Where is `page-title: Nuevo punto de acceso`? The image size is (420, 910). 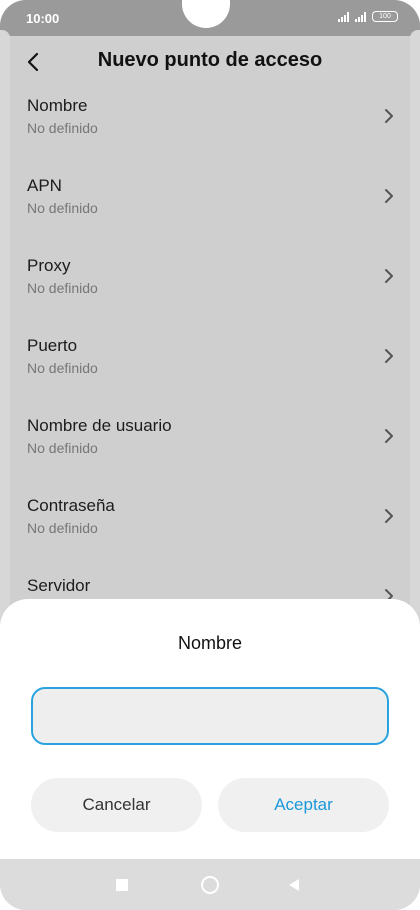 page-title: Nuevo punto de acceso is located at coordinates (210, 60).